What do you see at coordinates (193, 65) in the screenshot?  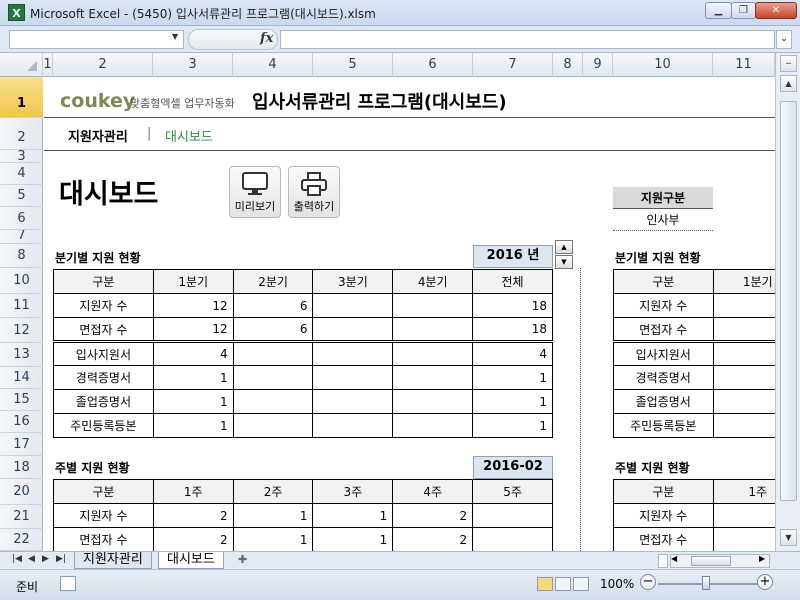 I see `column-header: 3` at bounding box center [193, 65].